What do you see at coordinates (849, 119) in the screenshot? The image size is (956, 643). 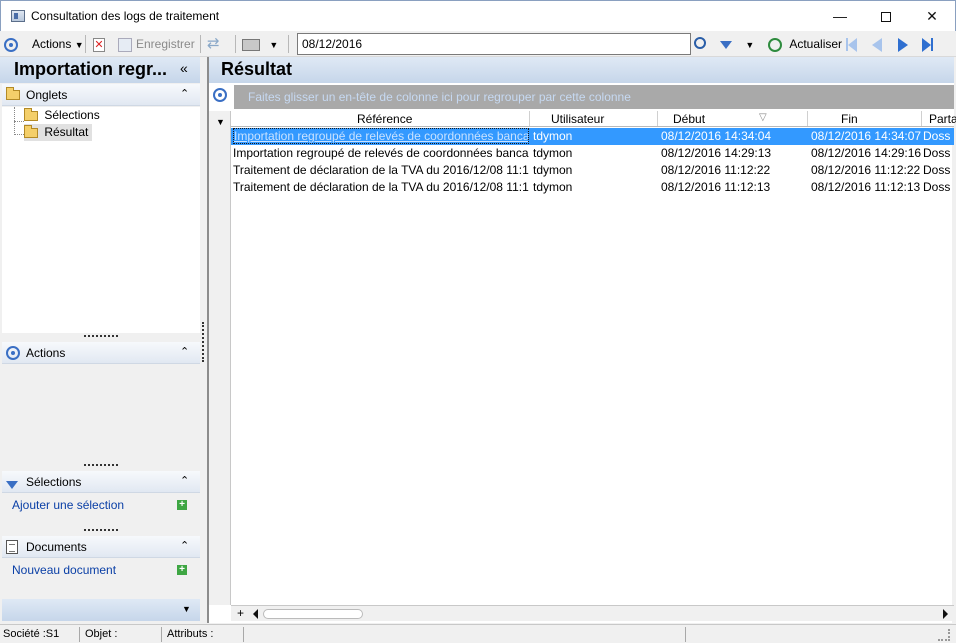 I see `column-header-fin: Fin` at bounding box center [849, 119].